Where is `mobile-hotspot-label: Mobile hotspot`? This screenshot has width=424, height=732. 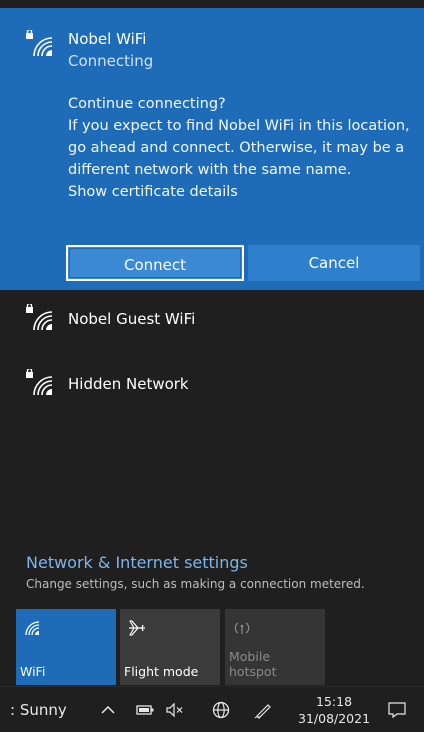 mobile-hotspot-label: Mobile hotspot is located at coordinates (252, 664).